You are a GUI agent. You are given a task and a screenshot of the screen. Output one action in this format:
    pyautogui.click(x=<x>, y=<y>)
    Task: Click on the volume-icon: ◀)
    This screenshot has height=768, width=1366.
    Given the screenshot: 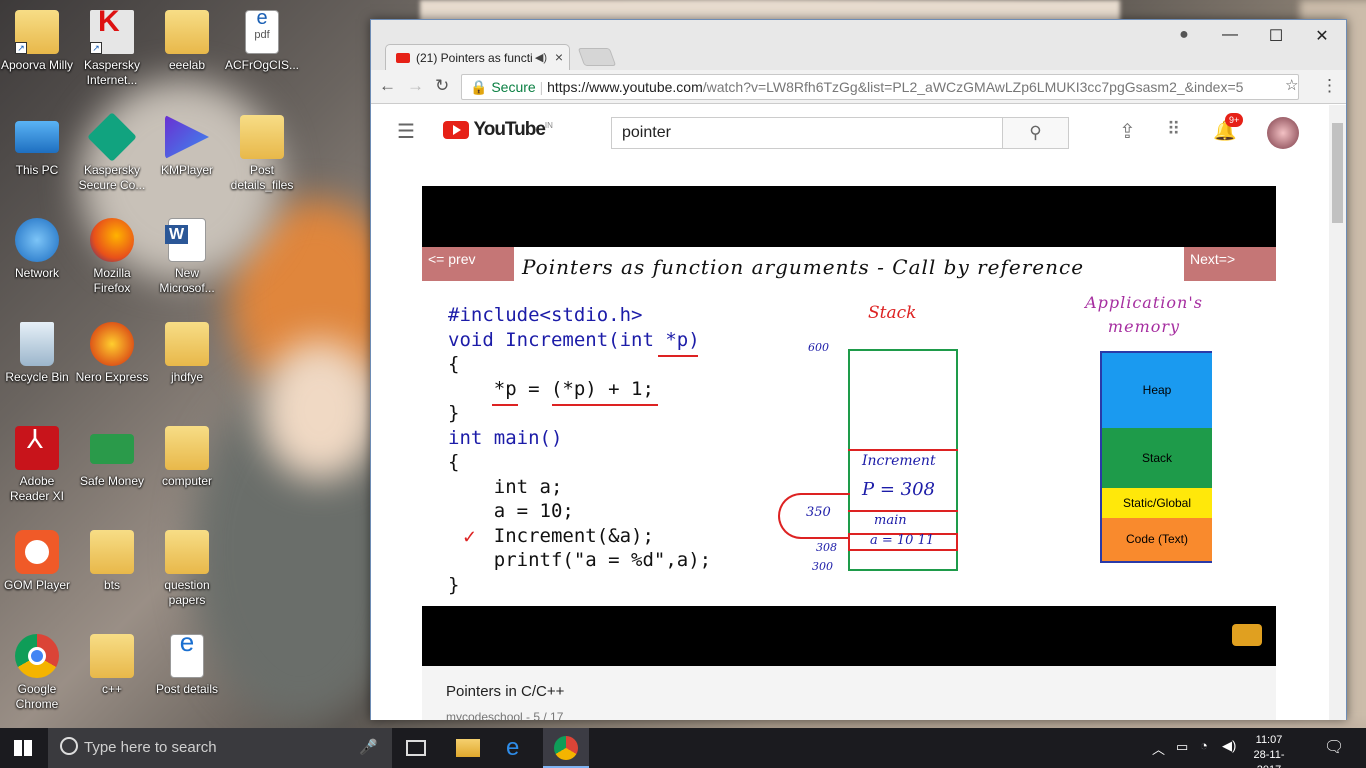 What is the action you would take?
    pyautogui.click(x=1229, y=746)
    